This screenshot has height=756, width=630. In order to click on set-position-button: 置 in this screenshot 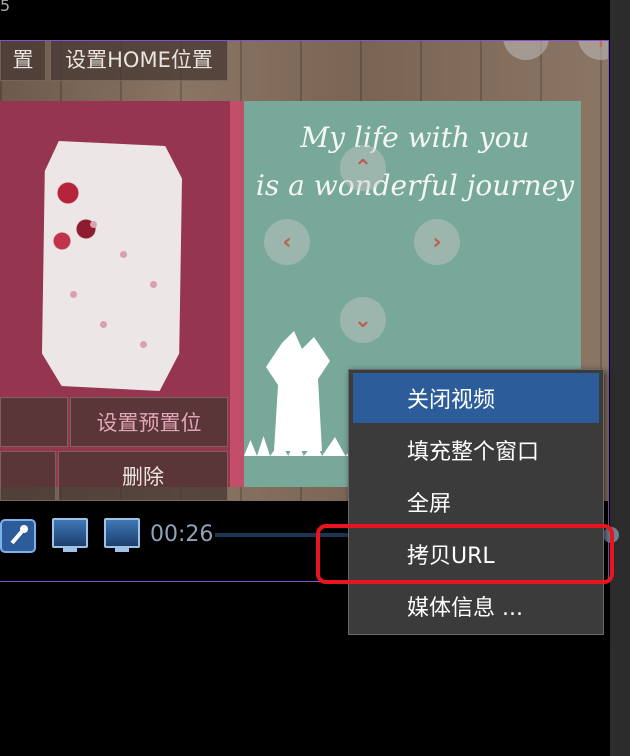, I will do `click(23, 61)`.